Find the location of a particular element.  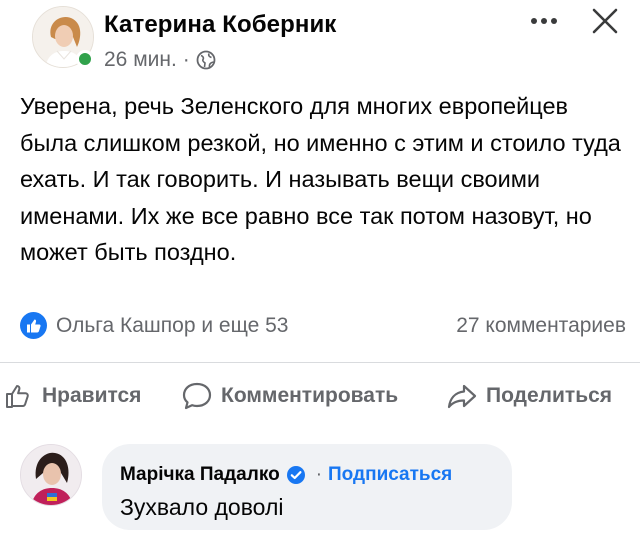

reactions-row: Ольга Кашпор и еще 53 27 комментариев is located at coordinates (323, 326).